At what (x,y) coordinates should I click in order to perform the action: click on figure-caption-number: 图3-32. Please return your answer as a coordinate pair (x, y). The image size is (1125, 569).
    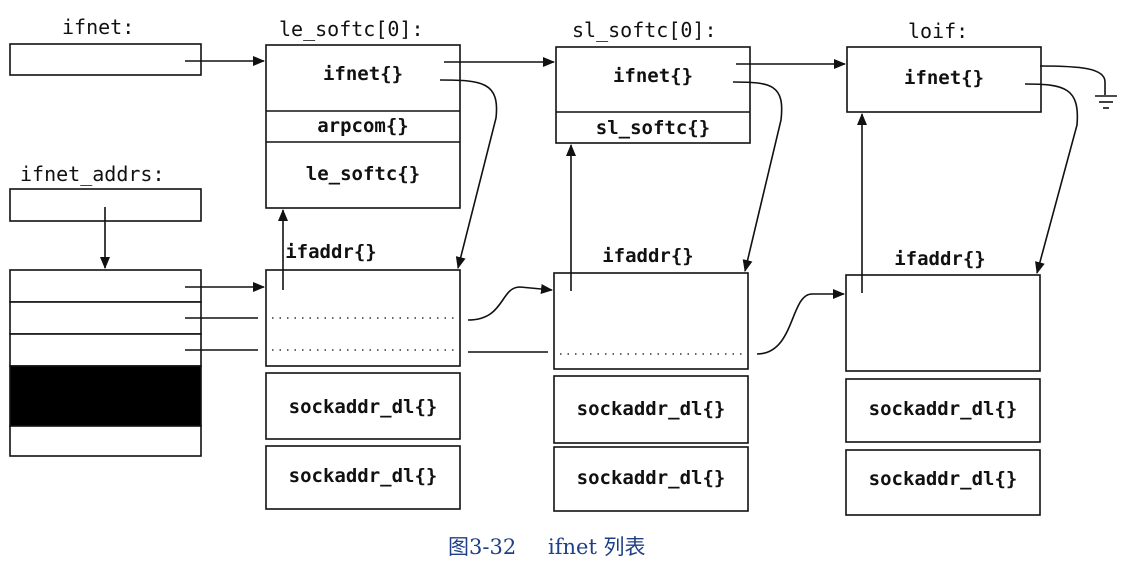
    Looking at the image, I should click on (482, 547).